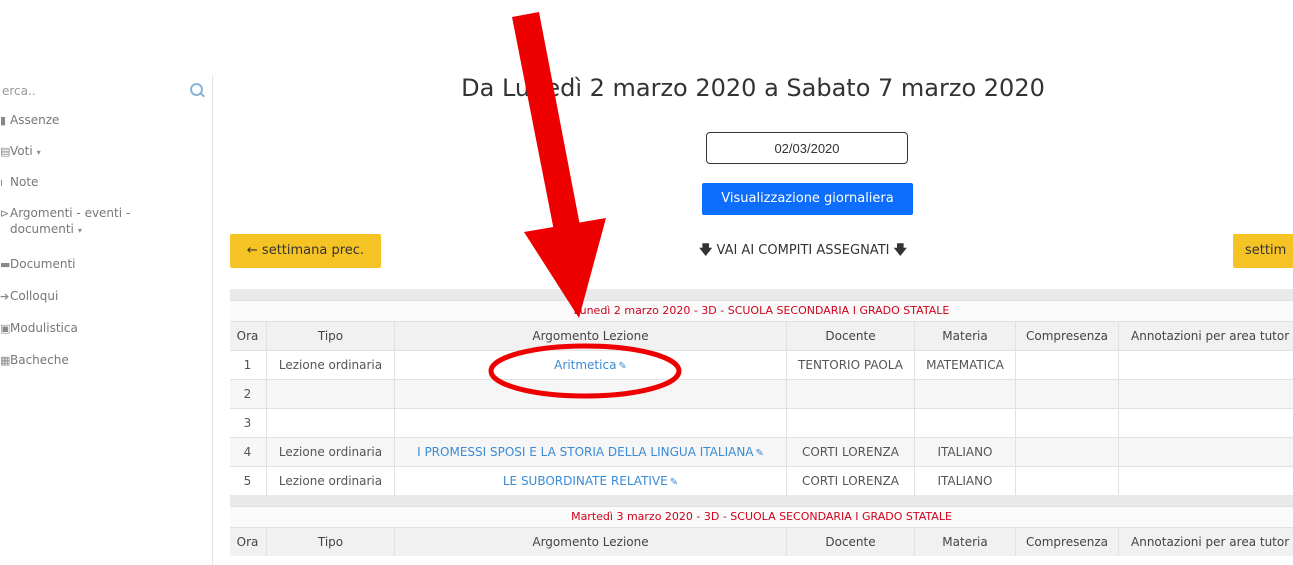  I want to click on calendar-icon: ▮, so click(3, 120).